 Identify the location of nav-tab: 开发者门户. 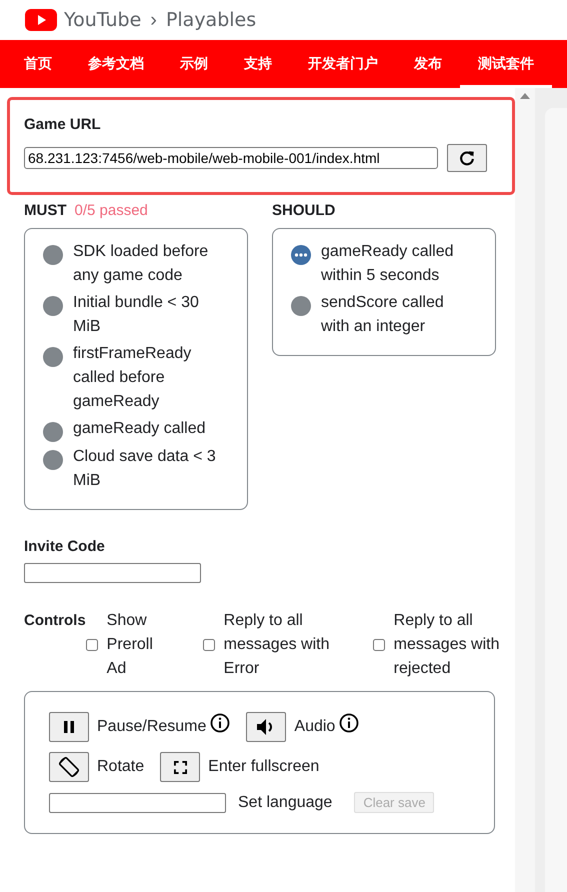
(343, 64).